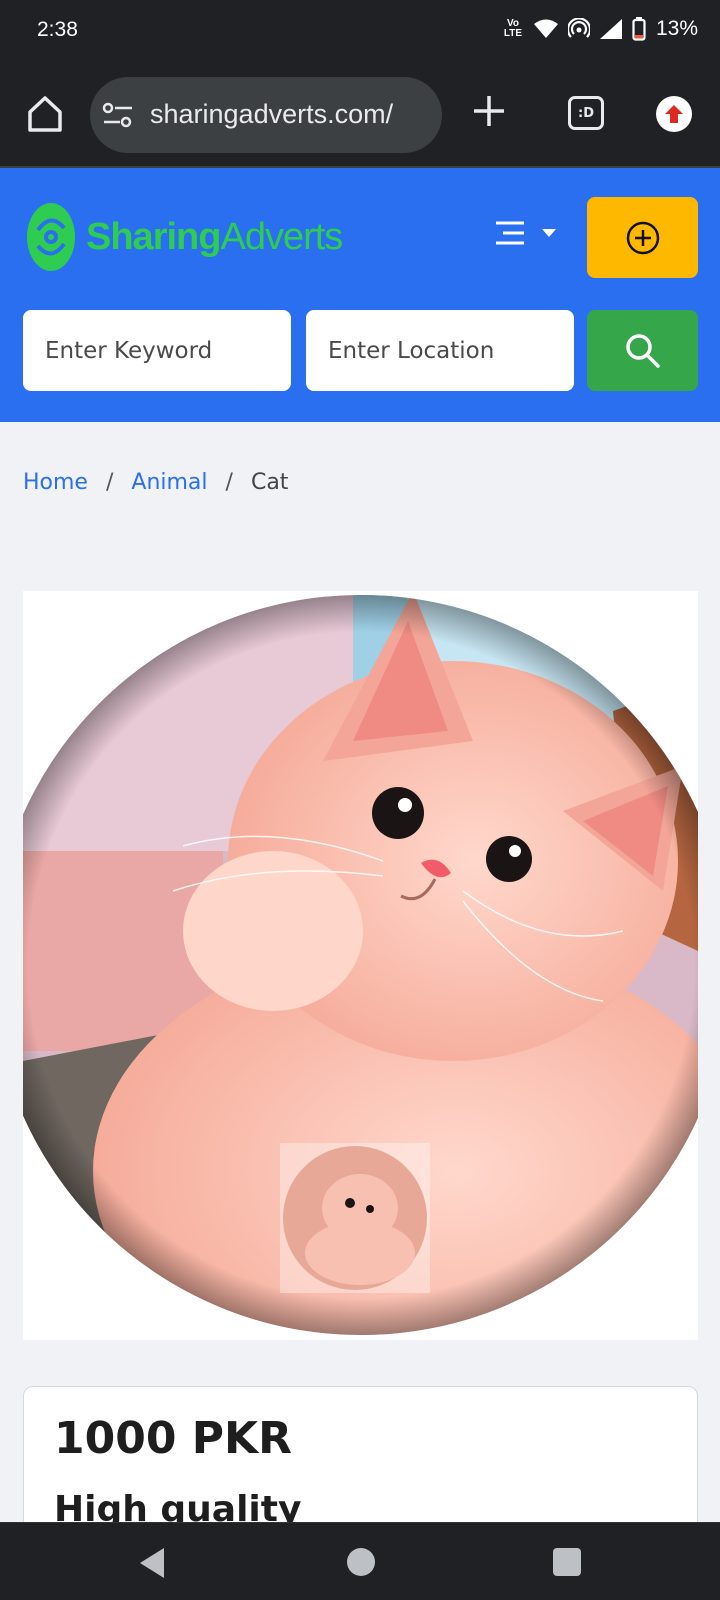 This screenshot has height=1600, width=720. I want to click on breadcrumb: Home / Animal / Cat, so click(155, 482).